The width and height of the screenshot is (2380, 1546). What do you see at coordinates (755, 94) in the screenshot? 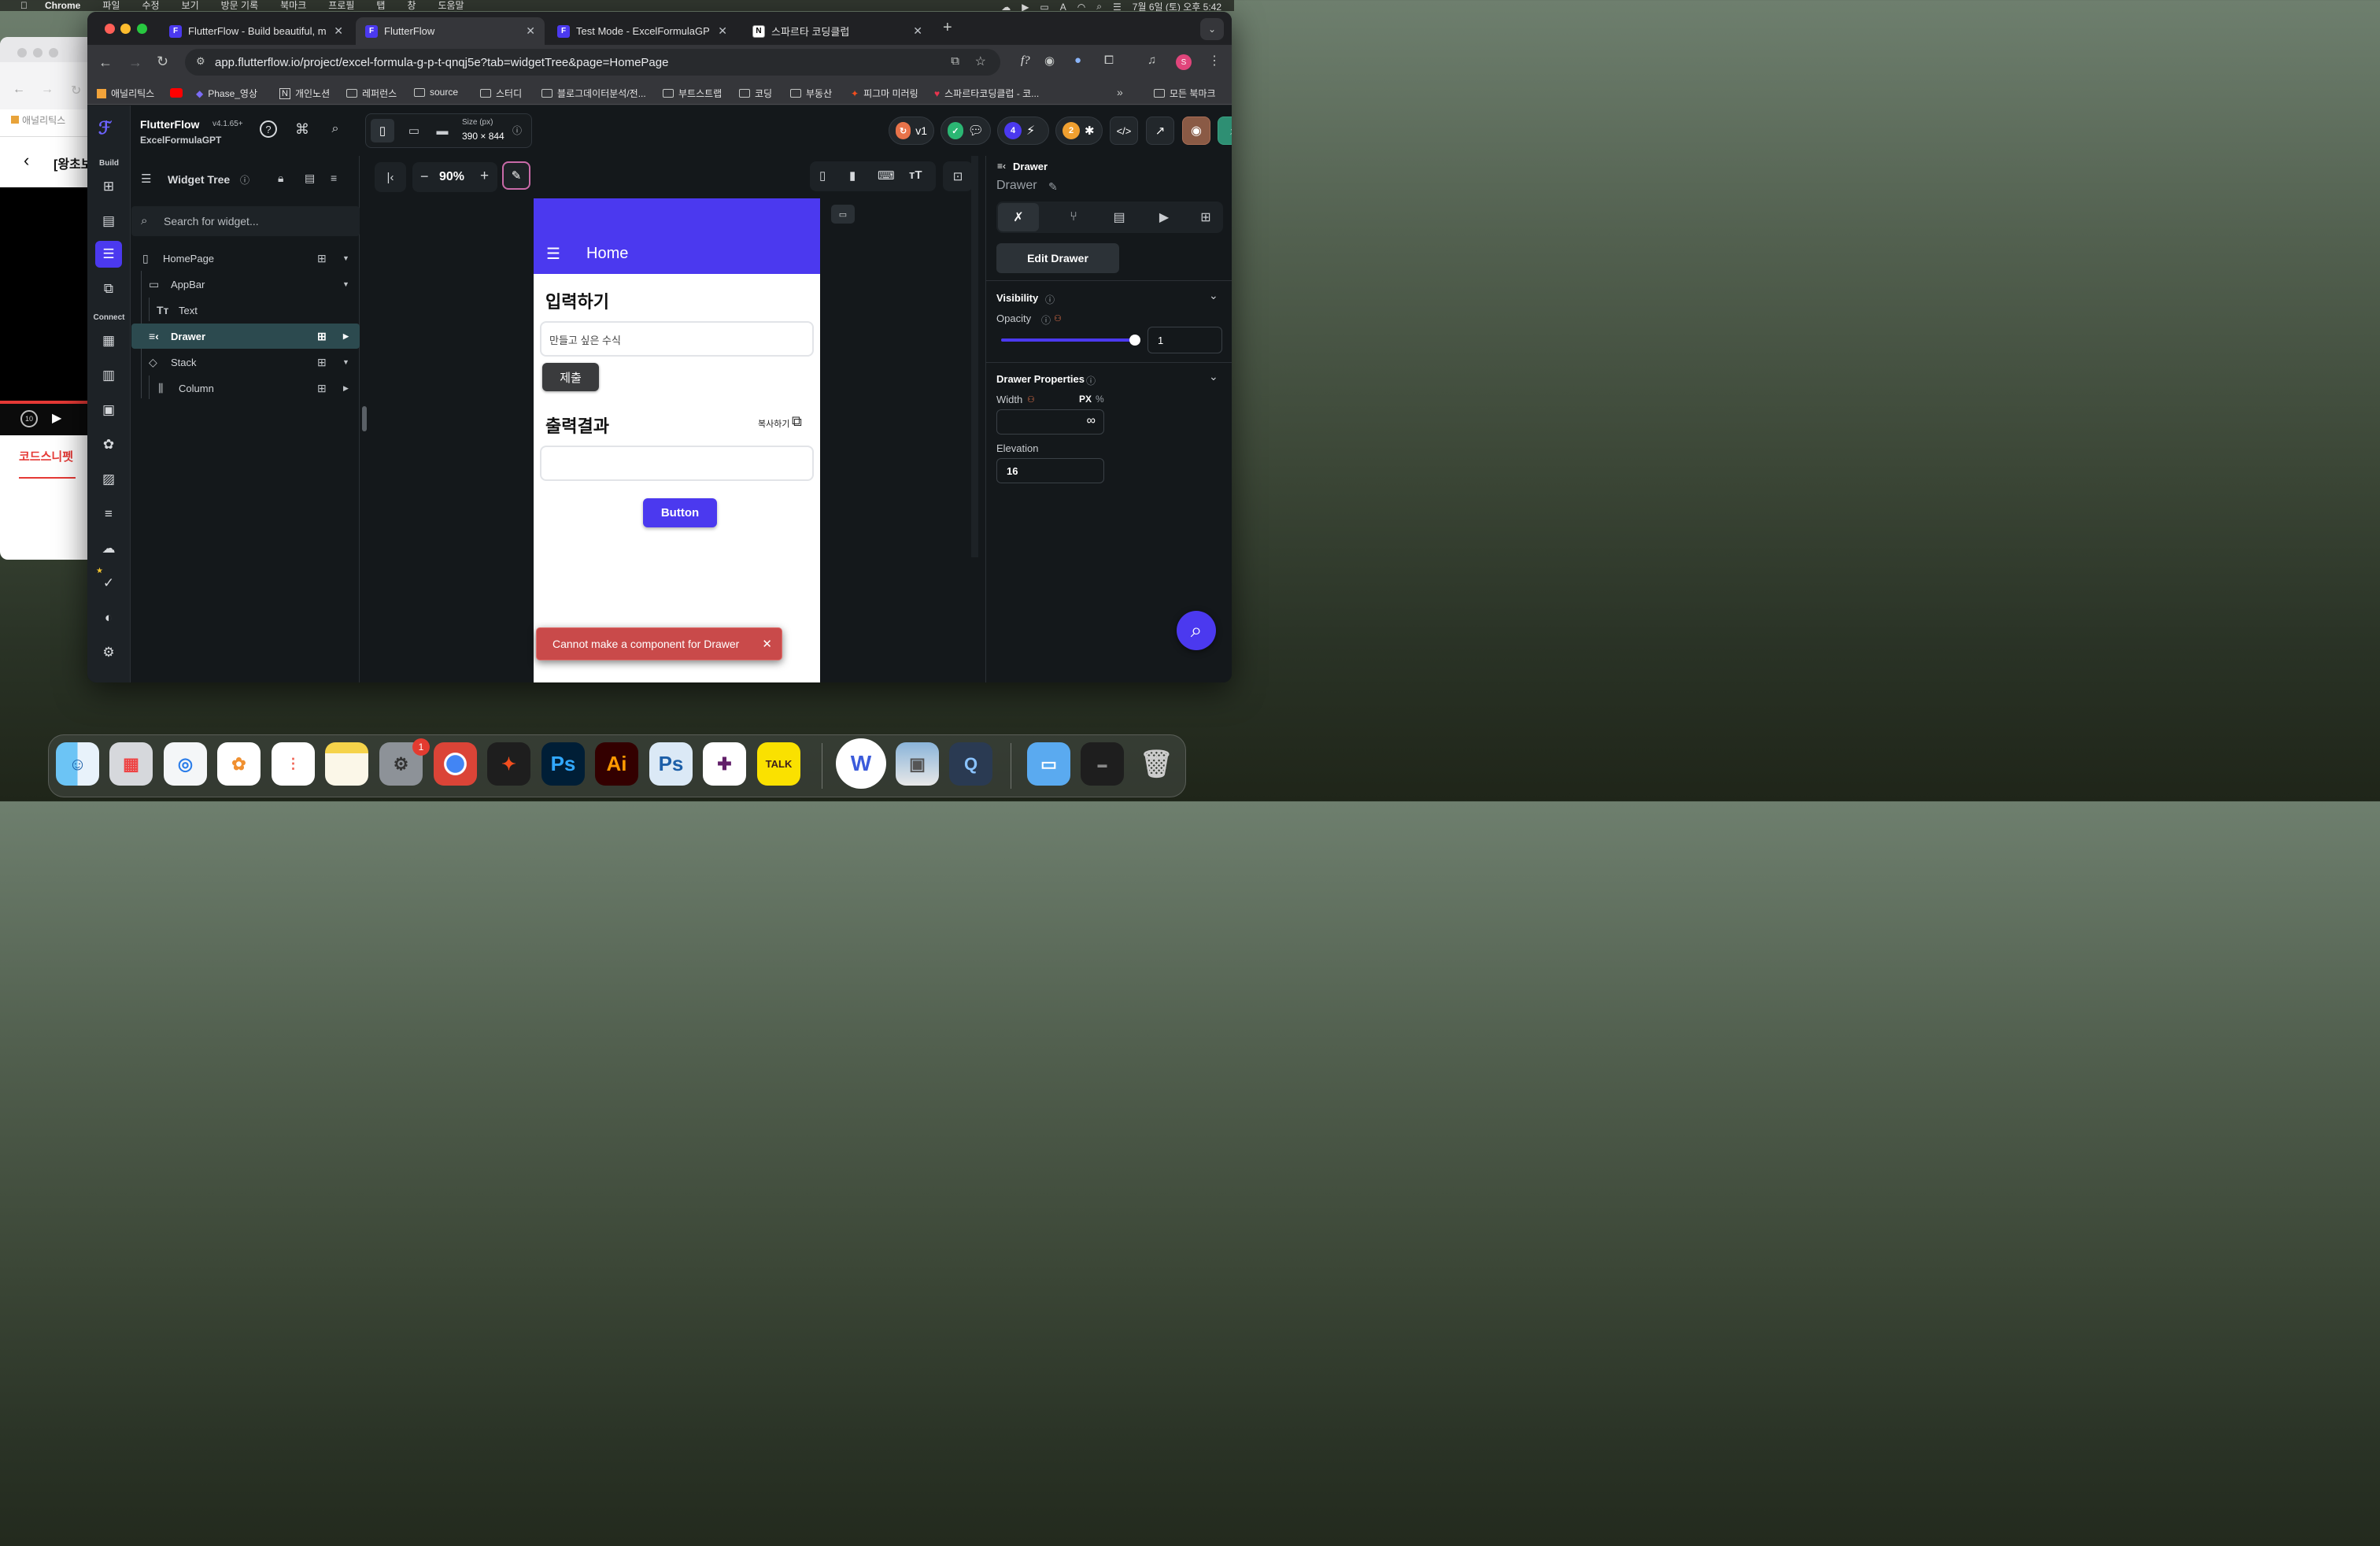
I see `bookmark-coding: 코딩` at bounding box center [755, 94].